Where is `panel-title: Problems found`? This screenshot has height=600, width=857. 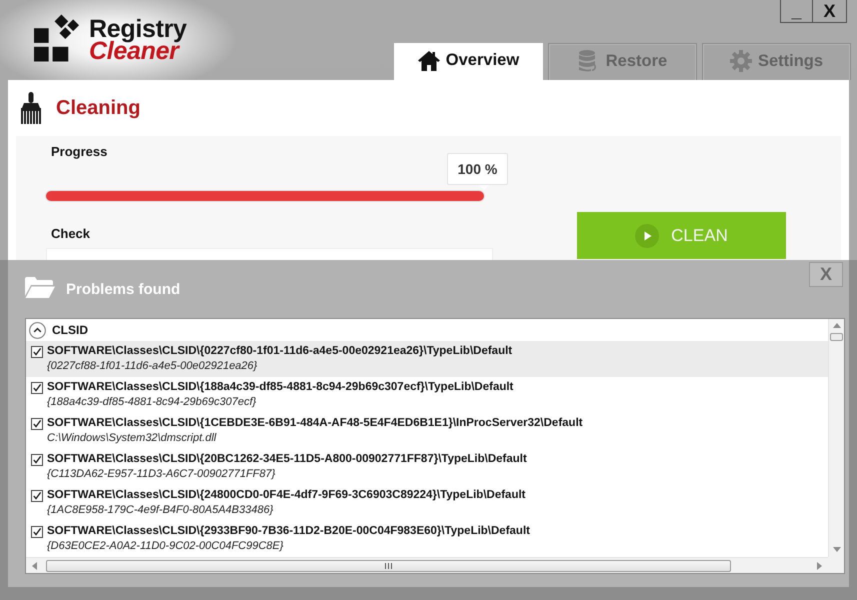 panel-title: Problems found is located at coordinates (123, 290).